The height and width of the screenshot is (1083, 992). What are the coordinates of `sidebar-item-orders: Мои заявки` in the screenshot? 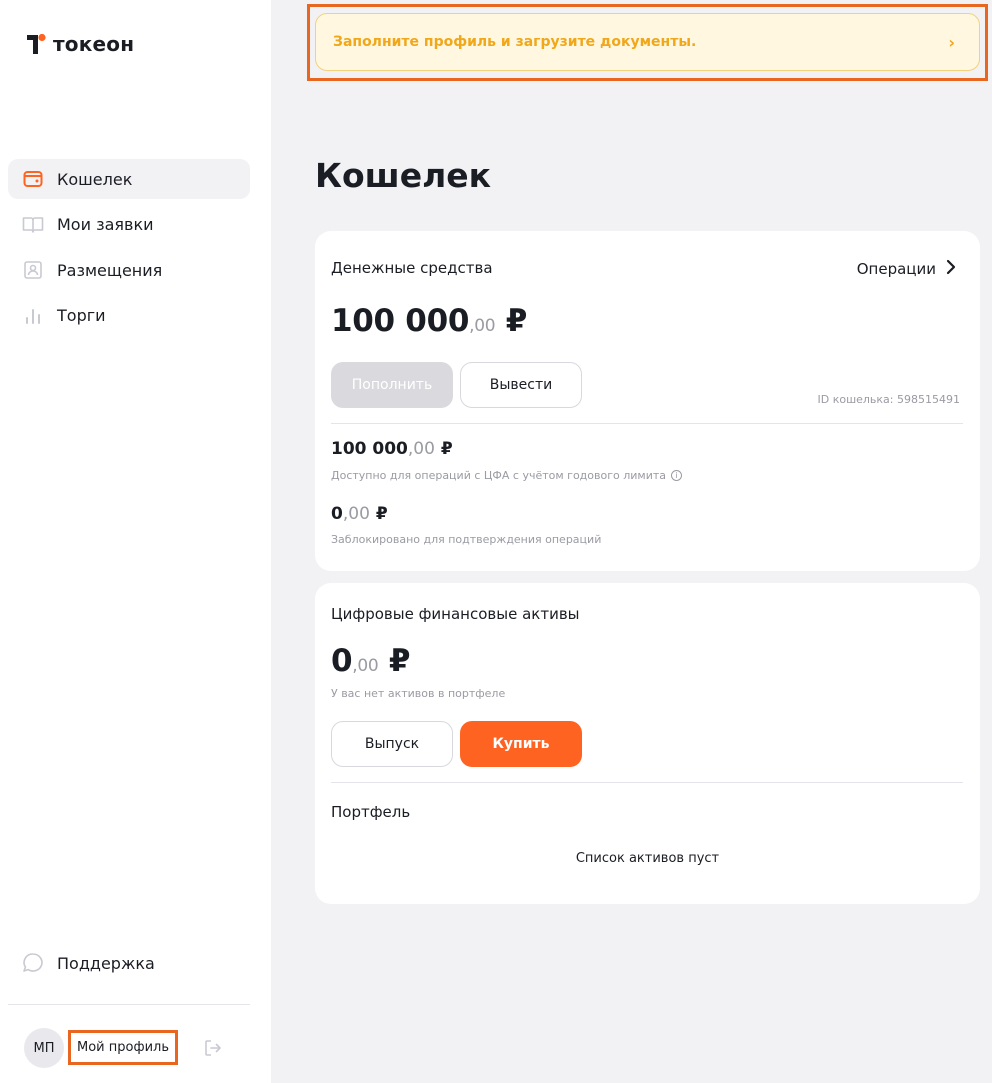 It's located at (129, 225).